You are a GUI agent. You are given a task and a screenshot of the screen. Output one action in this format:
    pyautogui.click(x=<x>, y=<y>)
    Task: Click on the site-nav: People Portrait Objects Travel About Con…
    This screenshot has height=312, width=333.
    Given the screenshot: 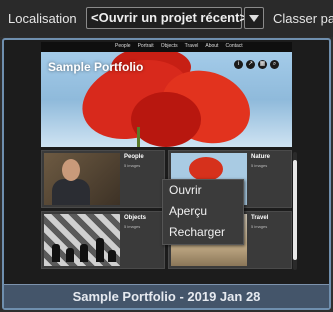 What is the action you would take?
    pyautogui.click(x=166, y=47)
    